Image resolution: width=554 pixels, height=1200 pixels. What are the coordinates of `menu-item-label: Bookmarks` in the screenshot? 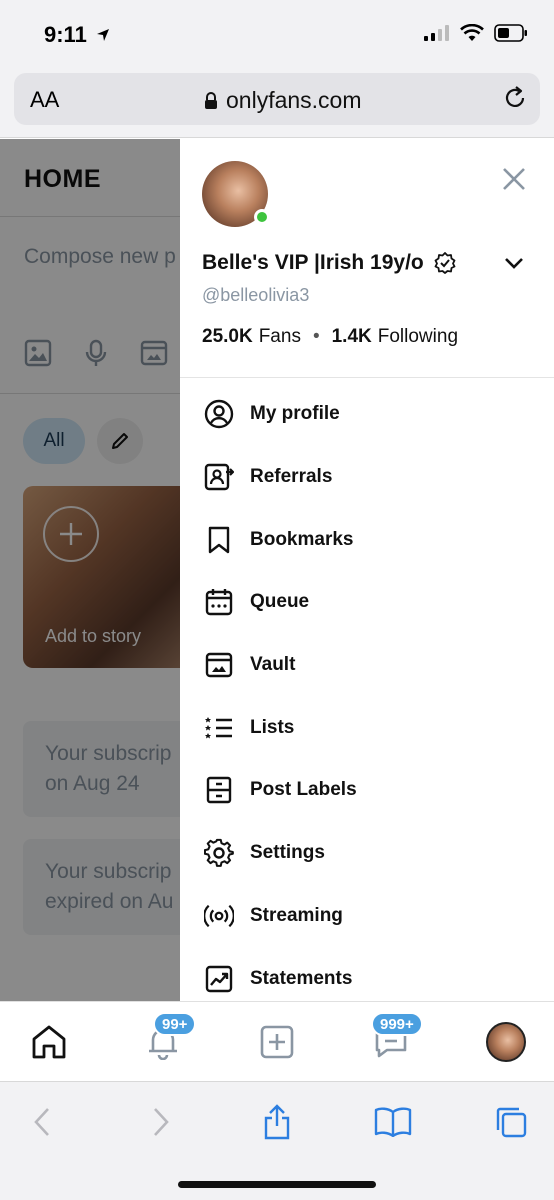 It's located at (302, 539).